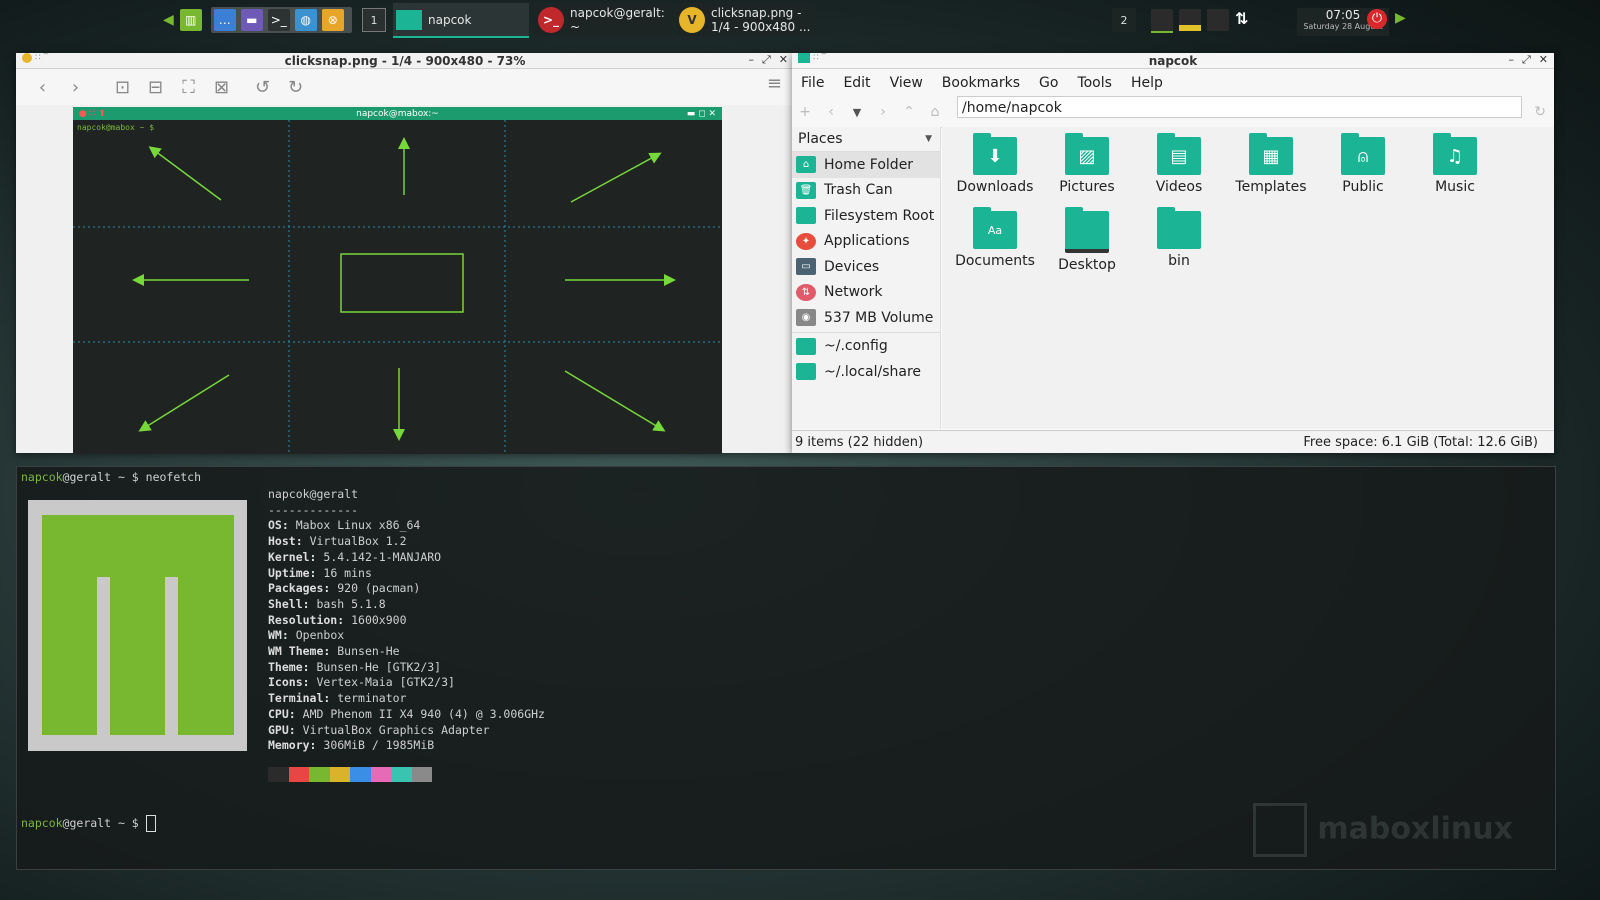  I want to click on viewer-toolbar: ‹ › ⊡ ⊟ ⛶ ⊠ ↺ ↻ ≡, so click(405, 87).